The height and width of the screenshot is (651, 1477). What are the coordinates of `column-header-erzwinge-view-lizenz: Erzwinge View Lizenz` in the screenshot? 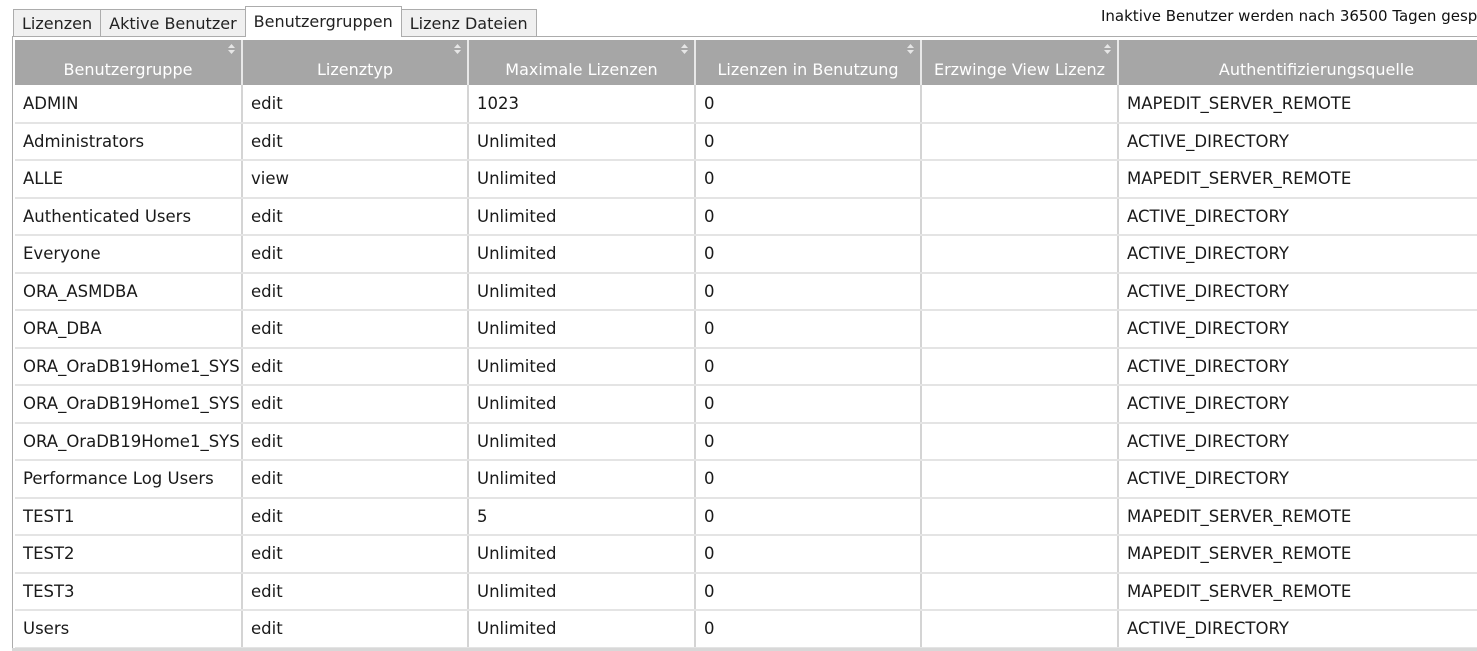 It's located at (1020, 62).